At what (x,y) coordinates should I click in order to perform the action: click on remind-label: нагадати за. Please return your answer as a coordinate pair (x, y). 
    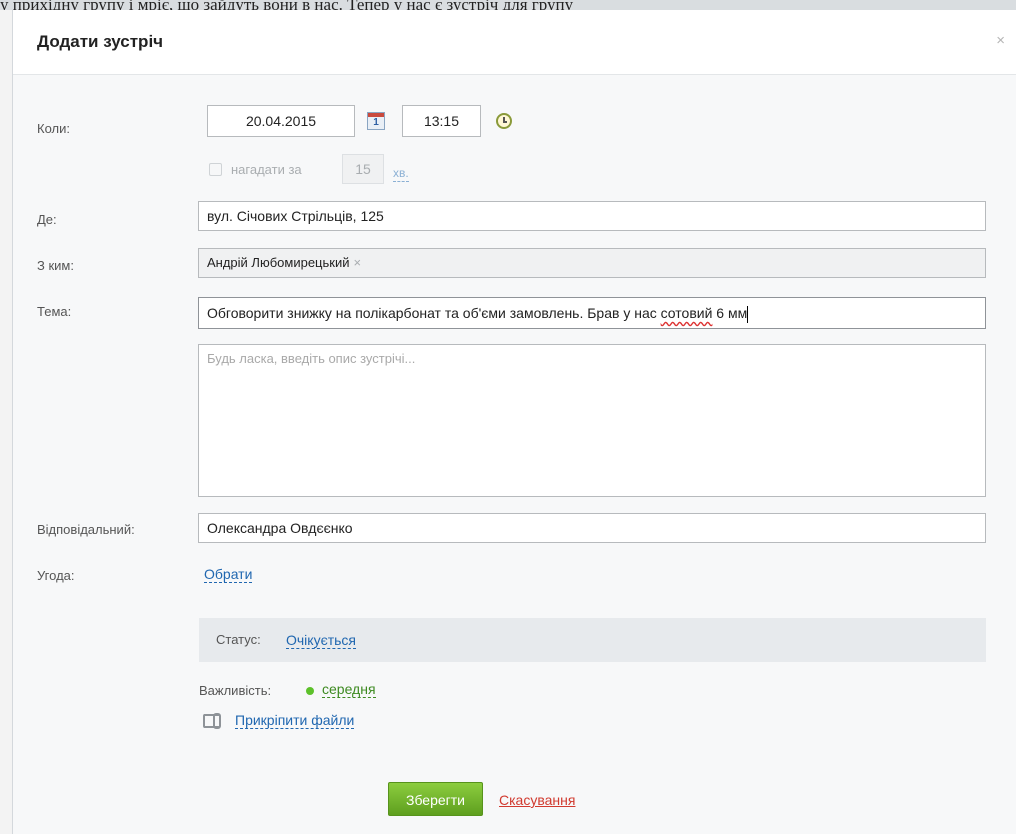
    Looking at the image, I should click on (266, 169).